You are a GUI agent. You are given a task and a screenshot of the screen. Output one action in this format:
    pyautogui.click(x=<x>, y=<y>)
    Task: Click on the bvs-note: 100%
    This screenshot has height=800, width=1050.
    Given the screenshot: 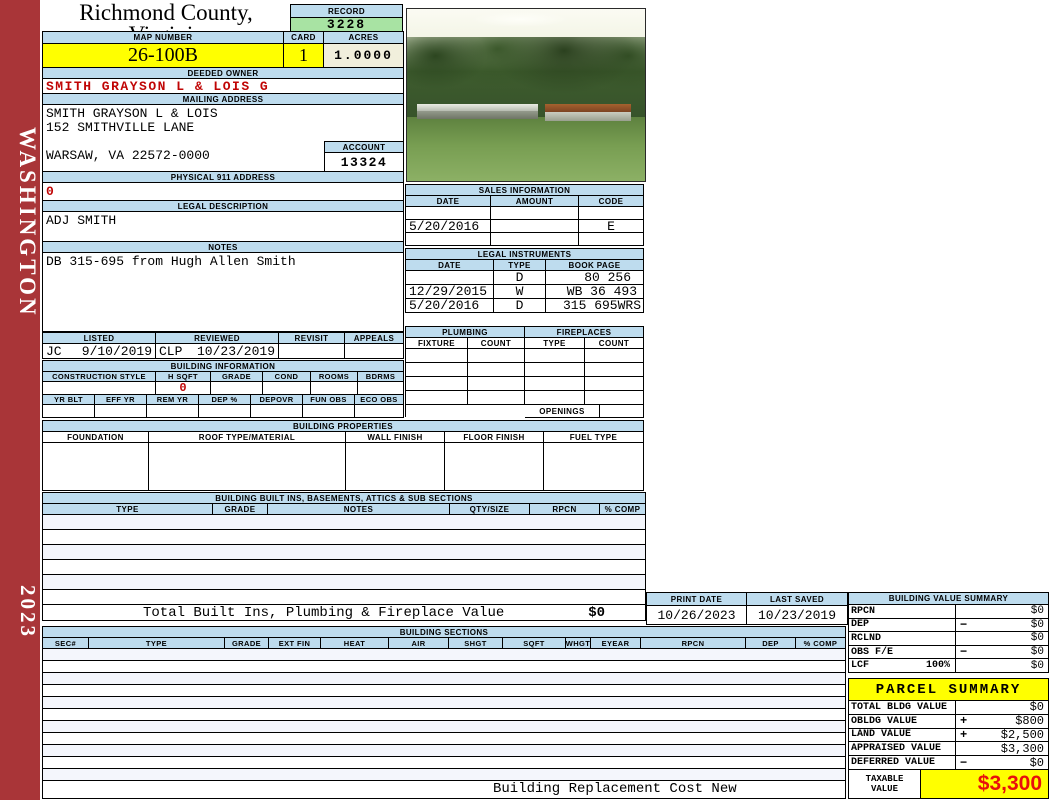 What is the action you would take?
    pyautogui.click(x=937, y=666)
    